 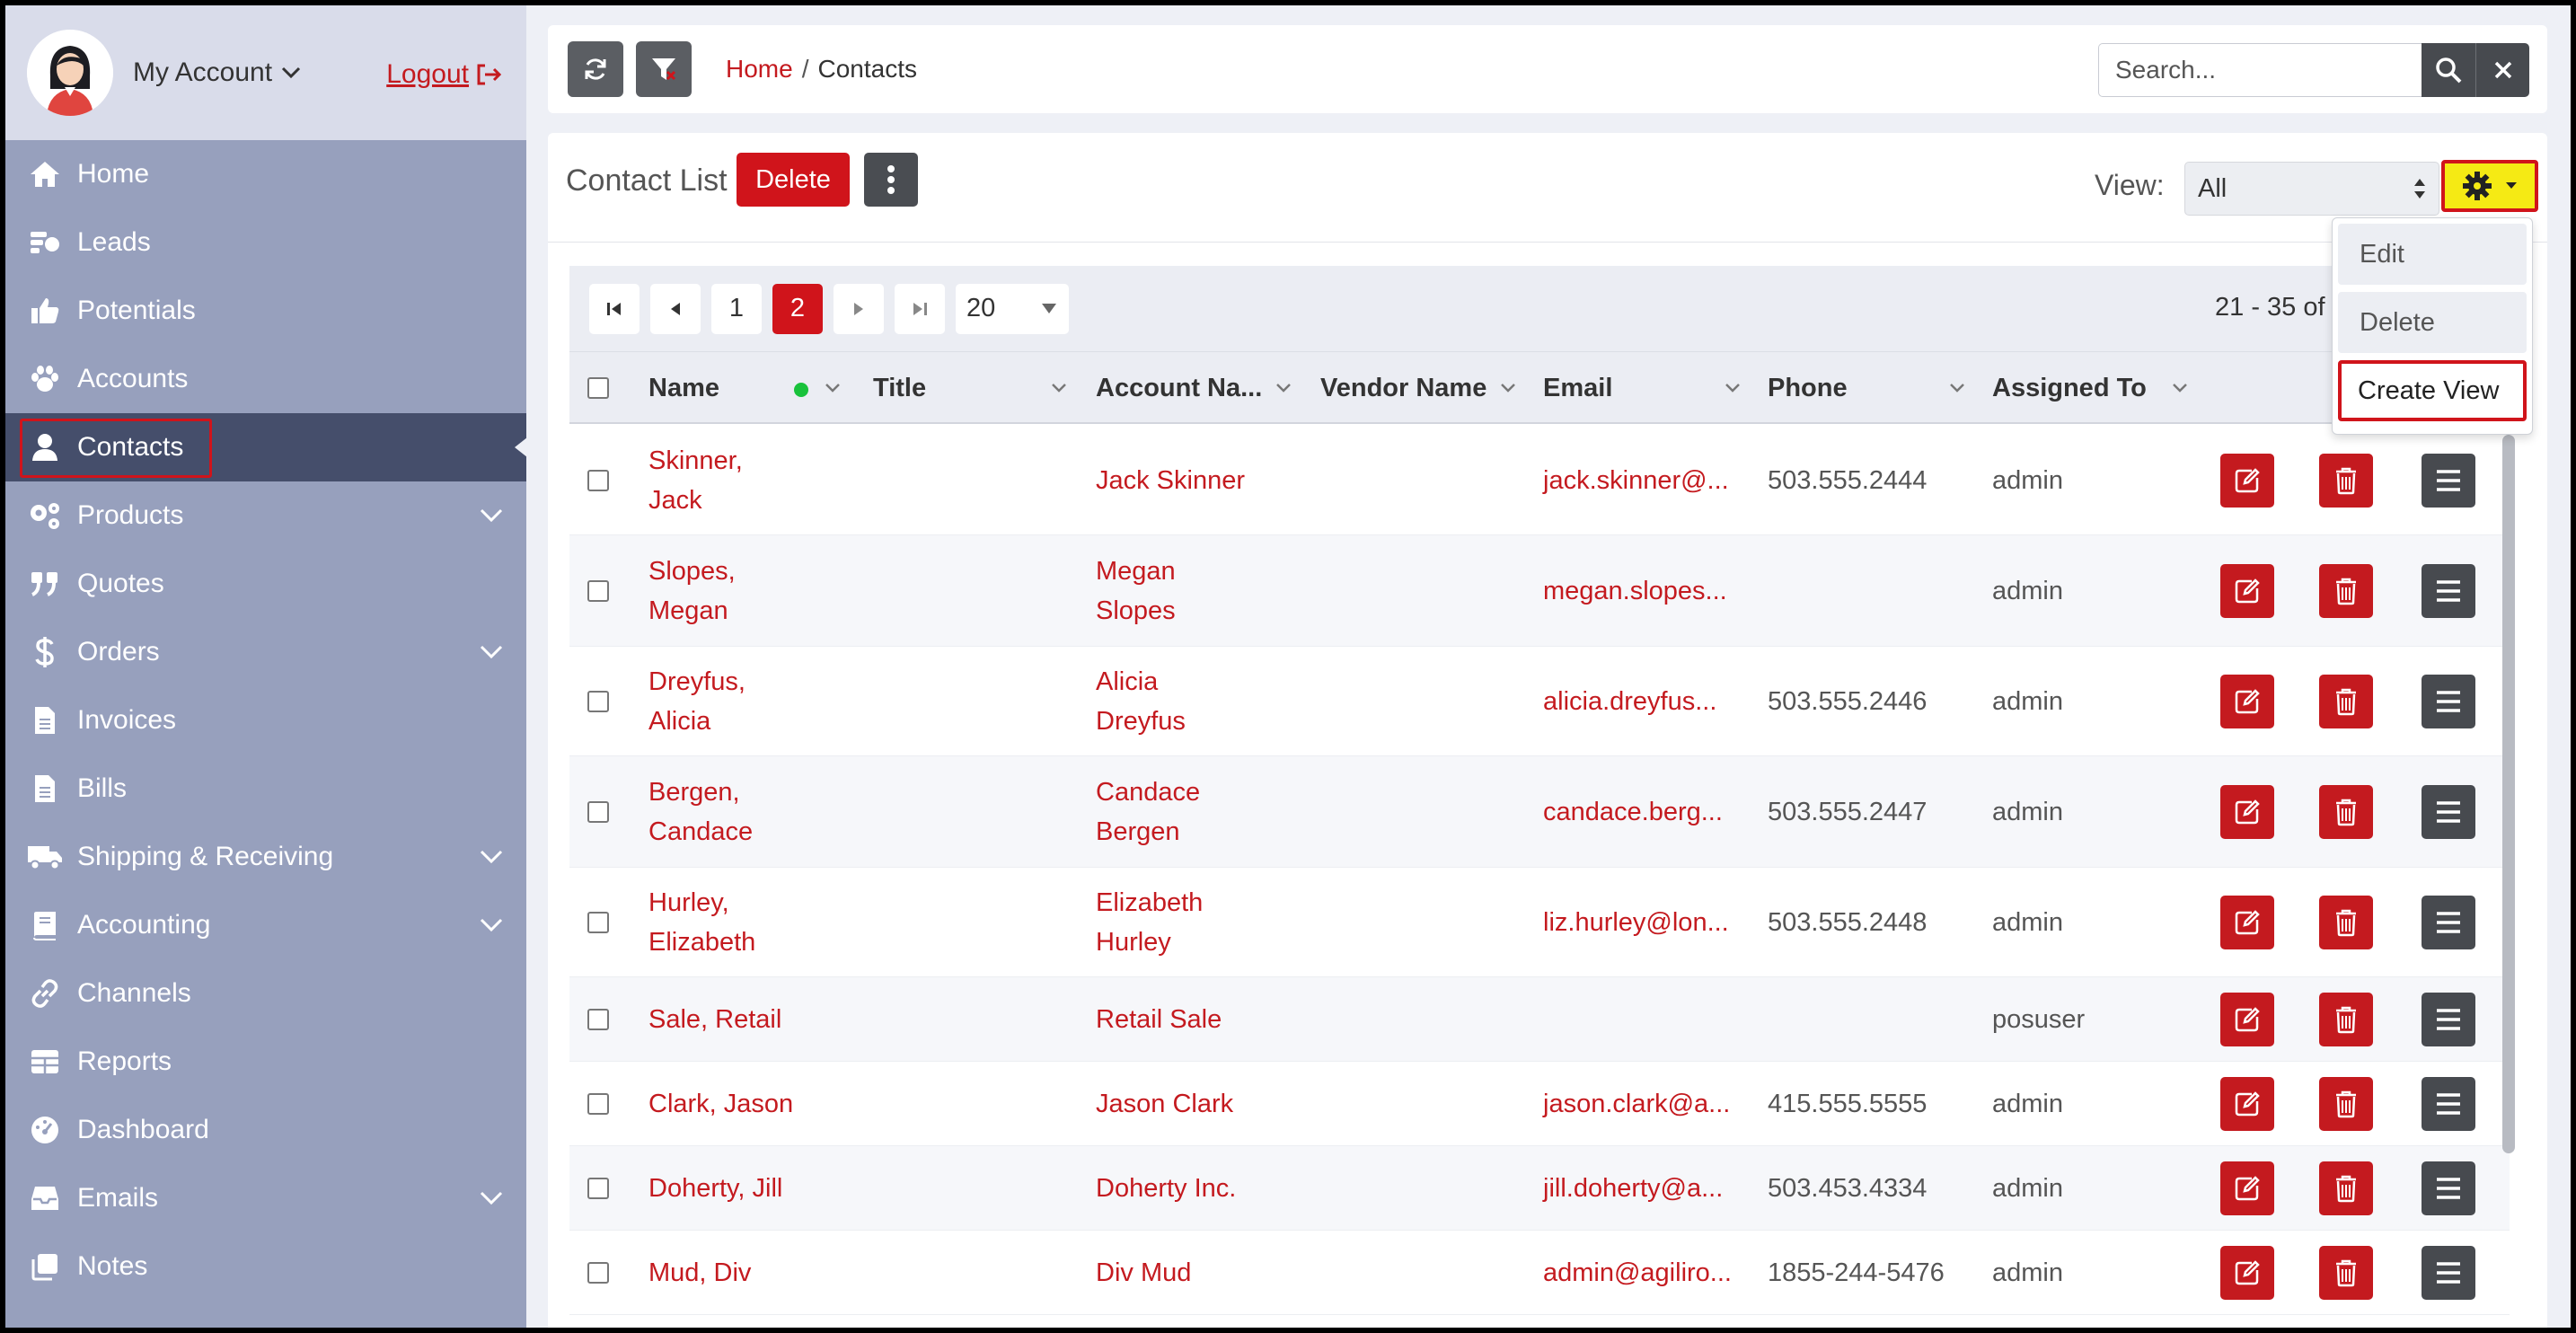 What do you see at coordinates (2260, 70) in the screenshot?
I see `search-input` at bounding box center [2260, 70].